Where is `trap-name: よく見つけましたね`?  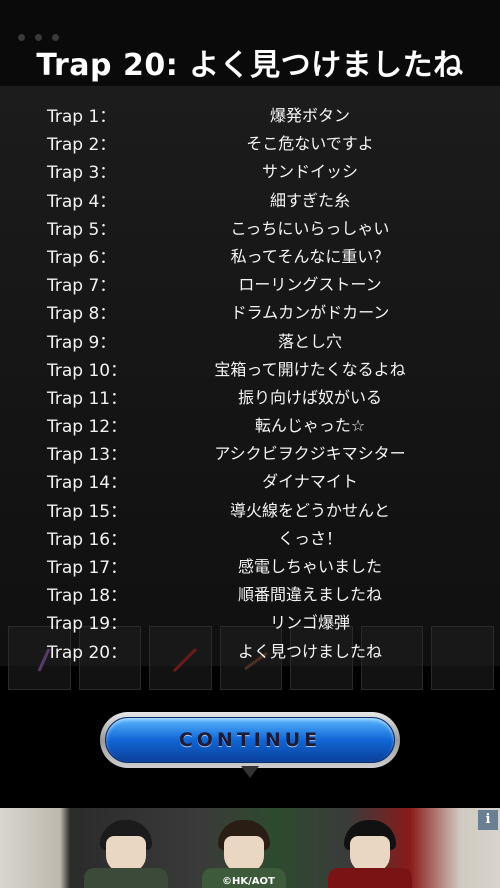 trap-name: よく見つけましたね is located at coordinates (309, 651).